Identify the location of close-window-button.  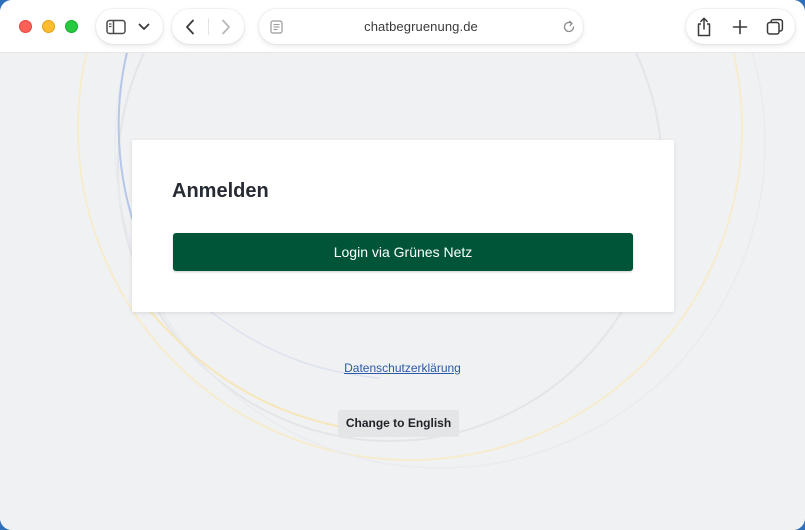
(25, 26).